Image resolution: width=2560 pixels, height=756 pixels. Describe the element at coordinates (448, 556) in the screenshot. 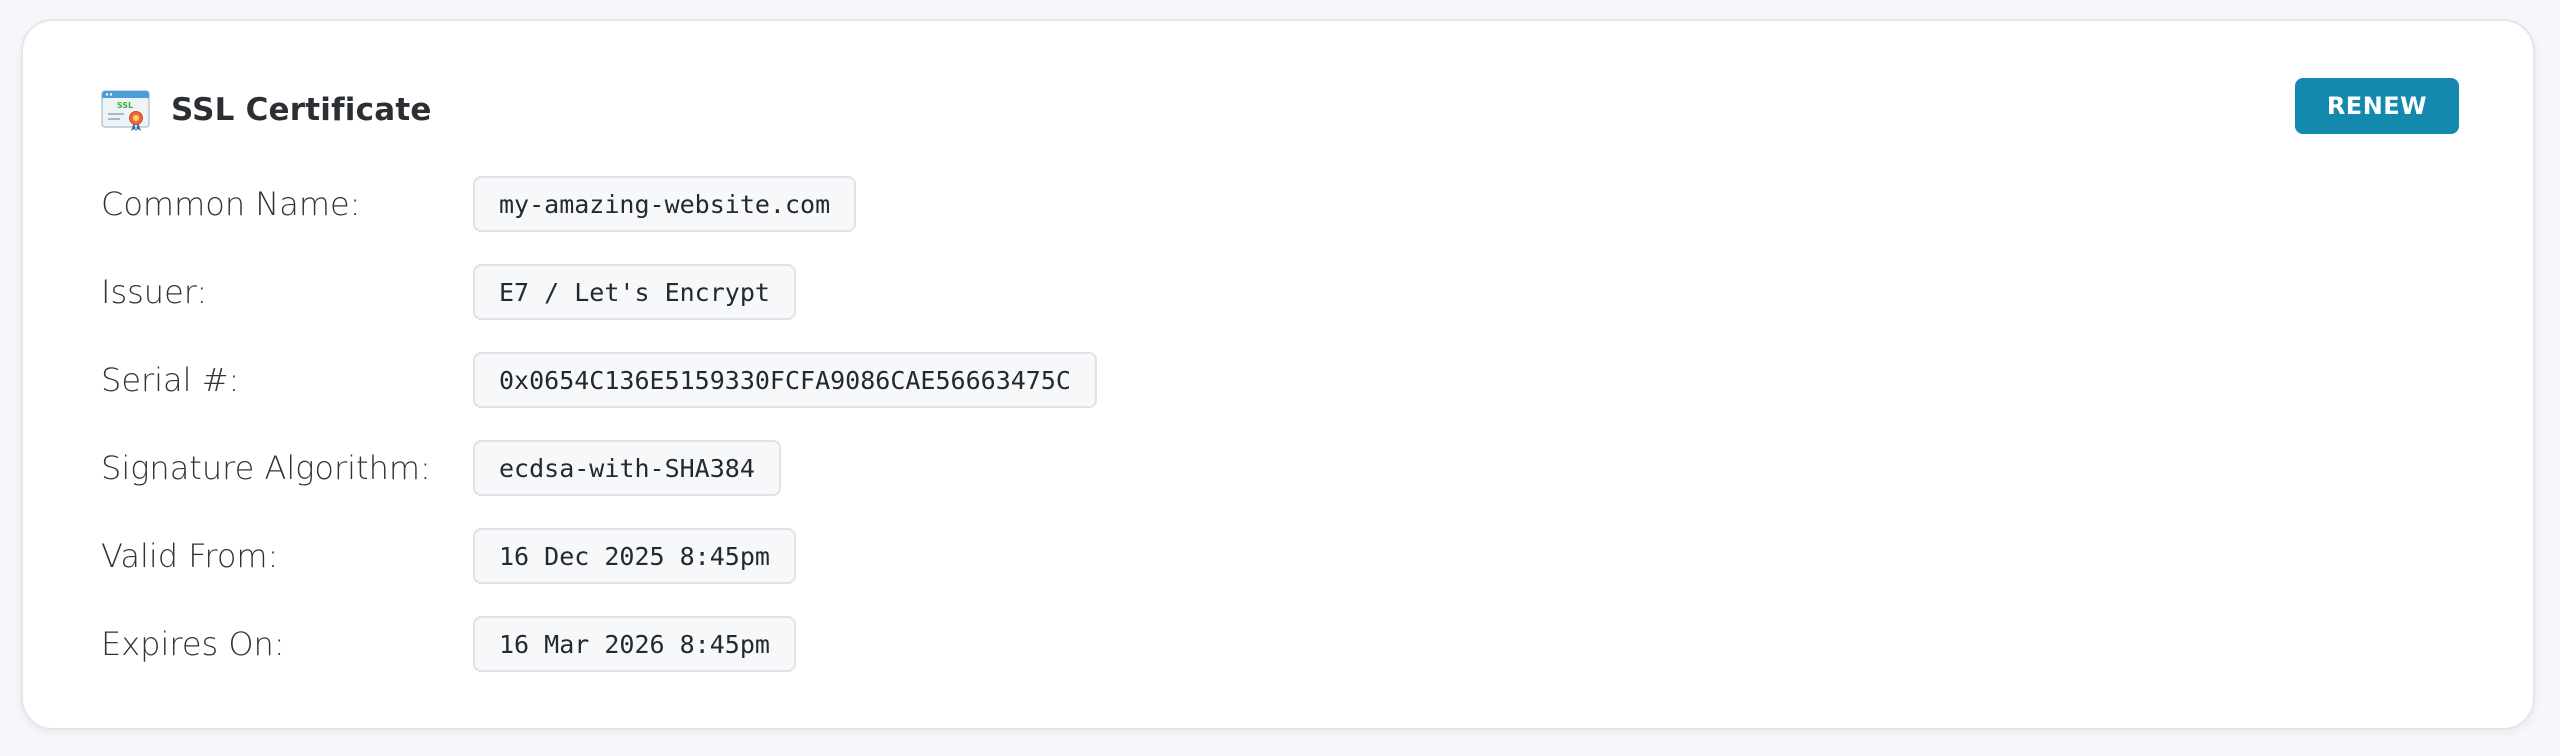

I see `field-row-valid-from: Valid From: 16 Dec 2025 8:45pm` at that location.